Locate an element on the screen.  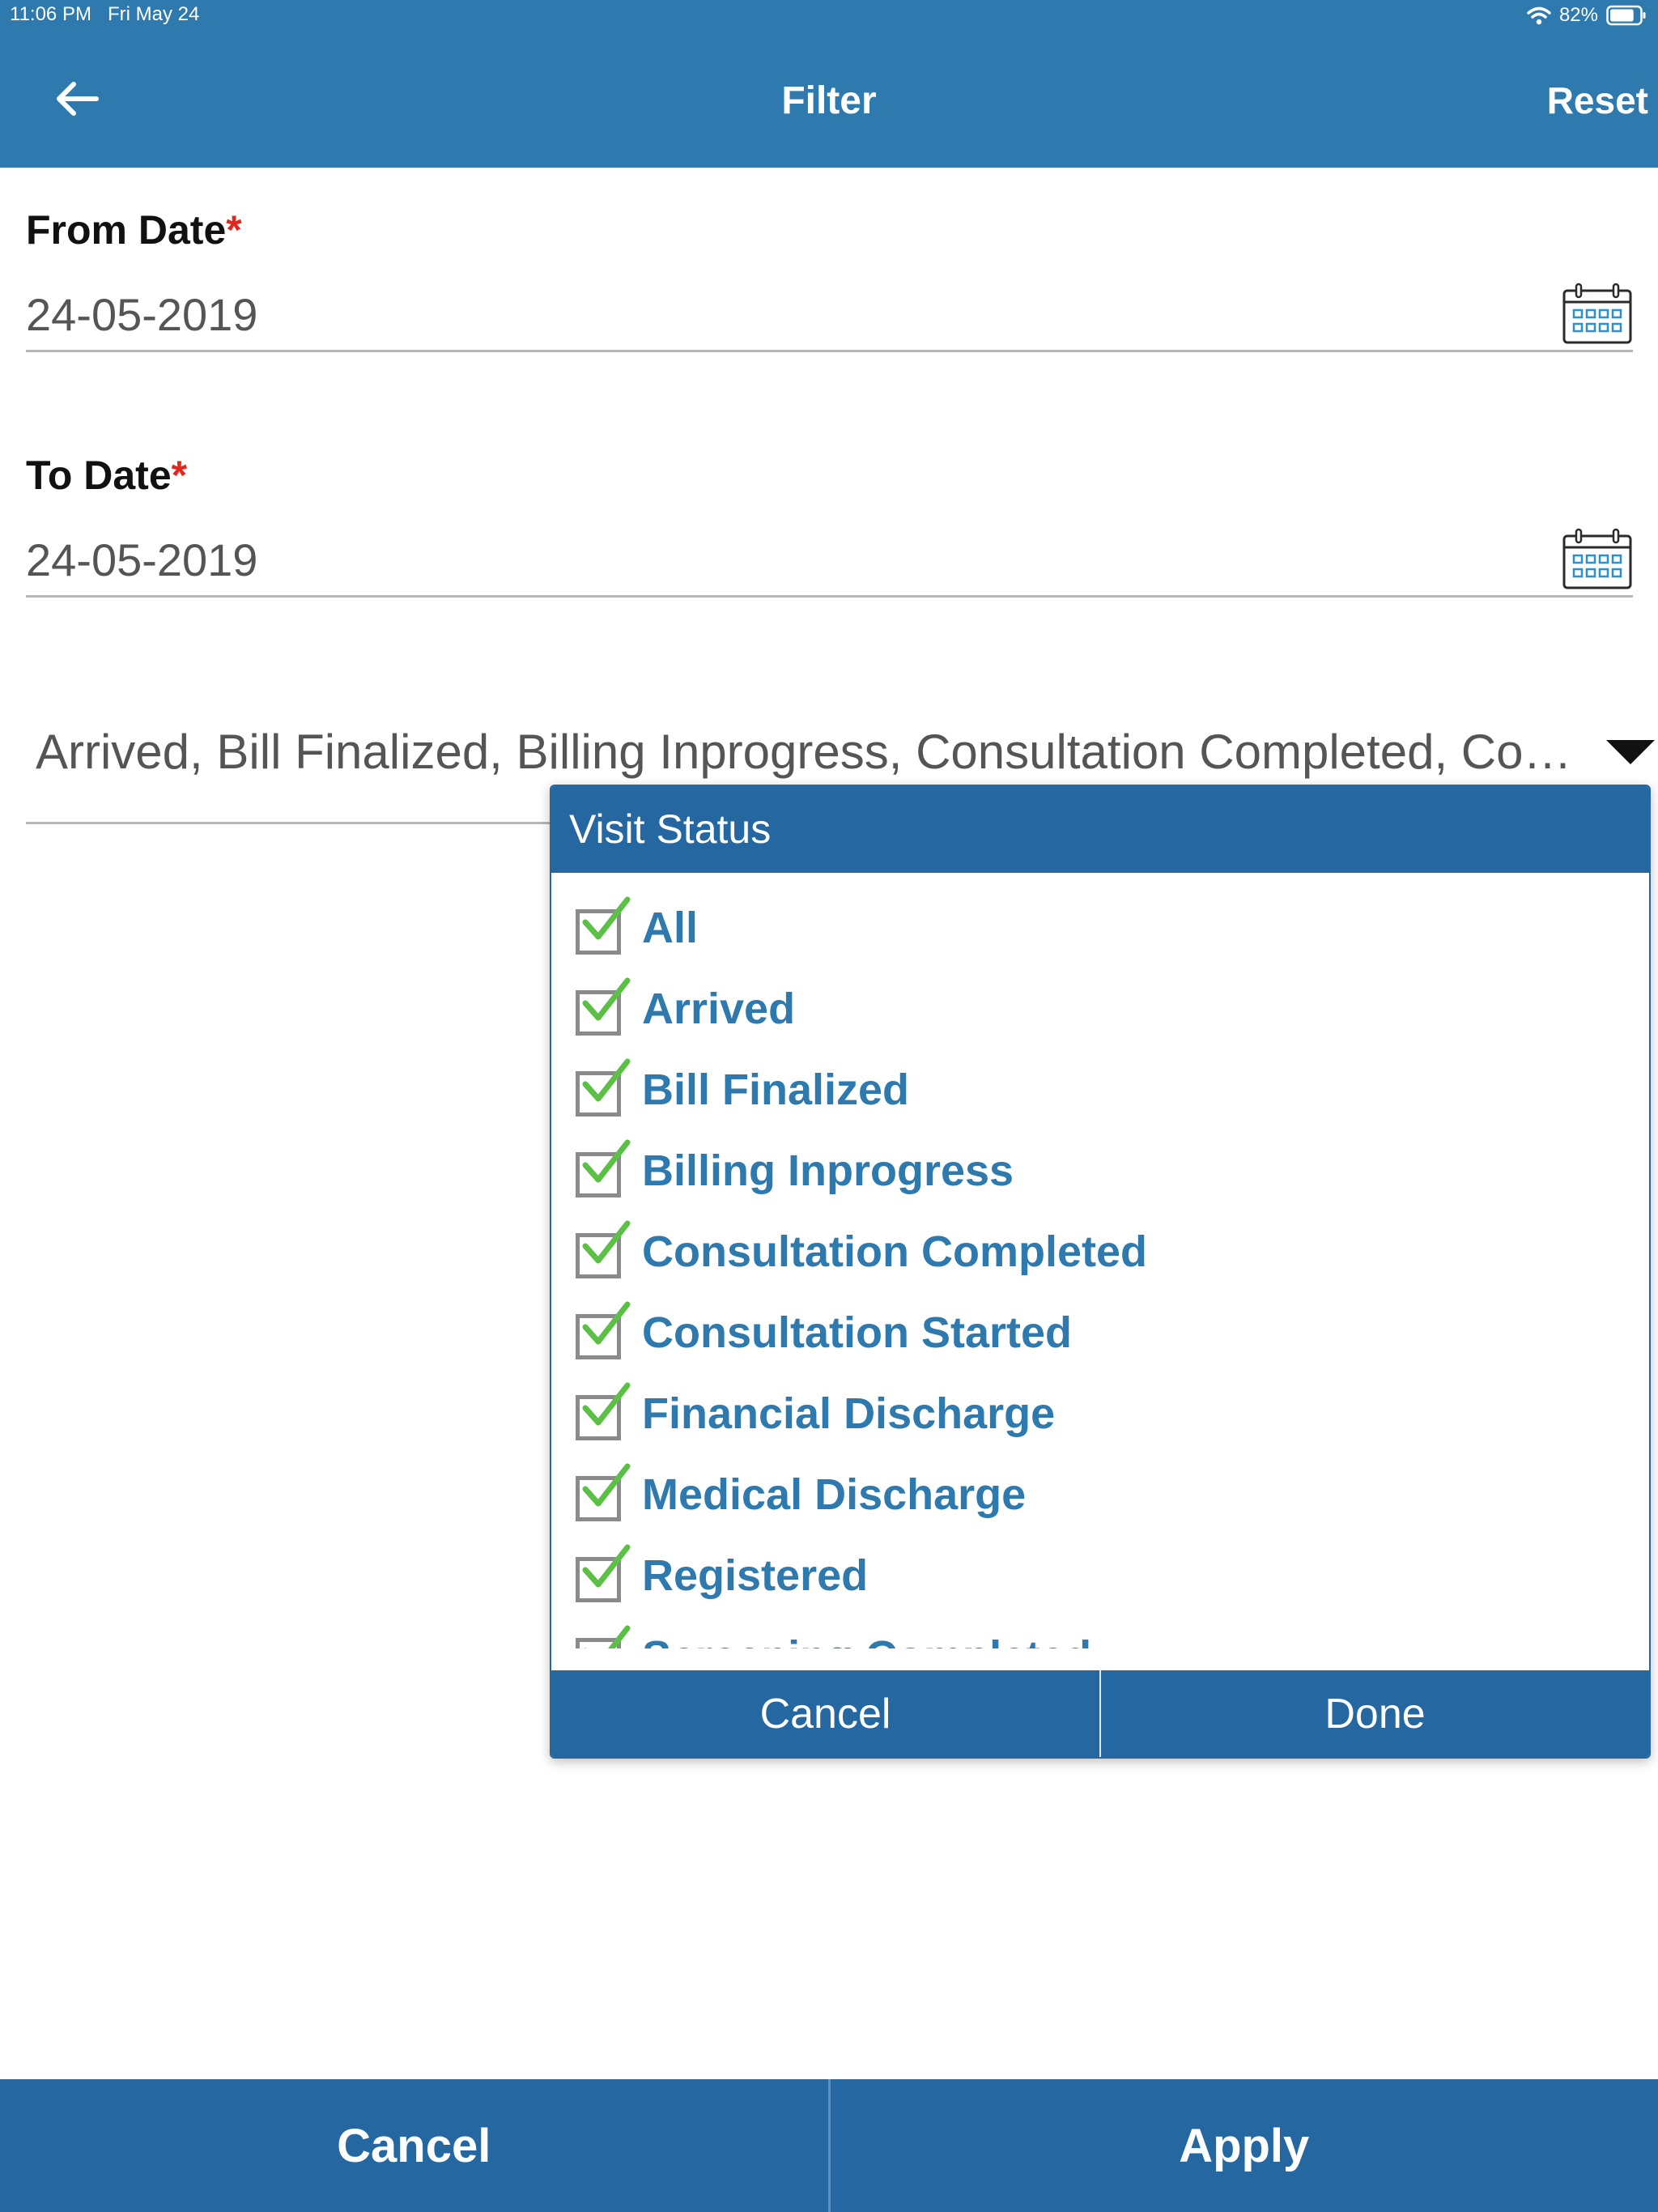
status-time: 11:06 PM is located at coordinates (50, 14).